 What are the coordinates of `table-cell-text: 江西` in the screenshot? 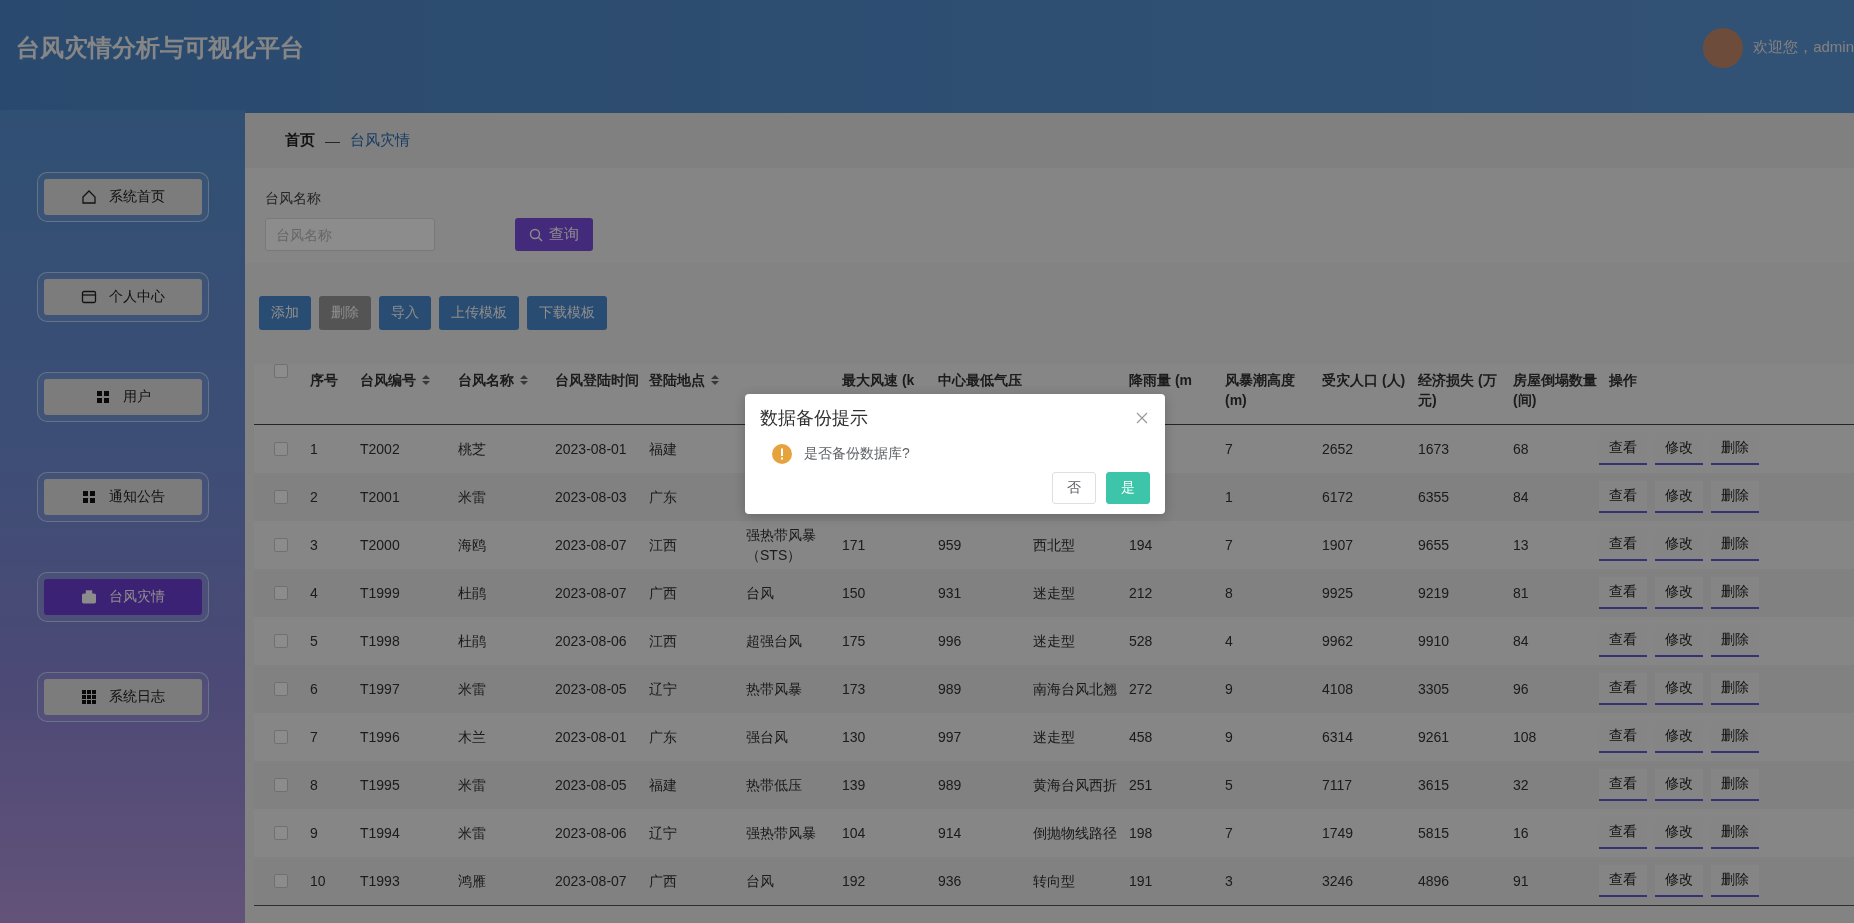 It's located at (663, 641).